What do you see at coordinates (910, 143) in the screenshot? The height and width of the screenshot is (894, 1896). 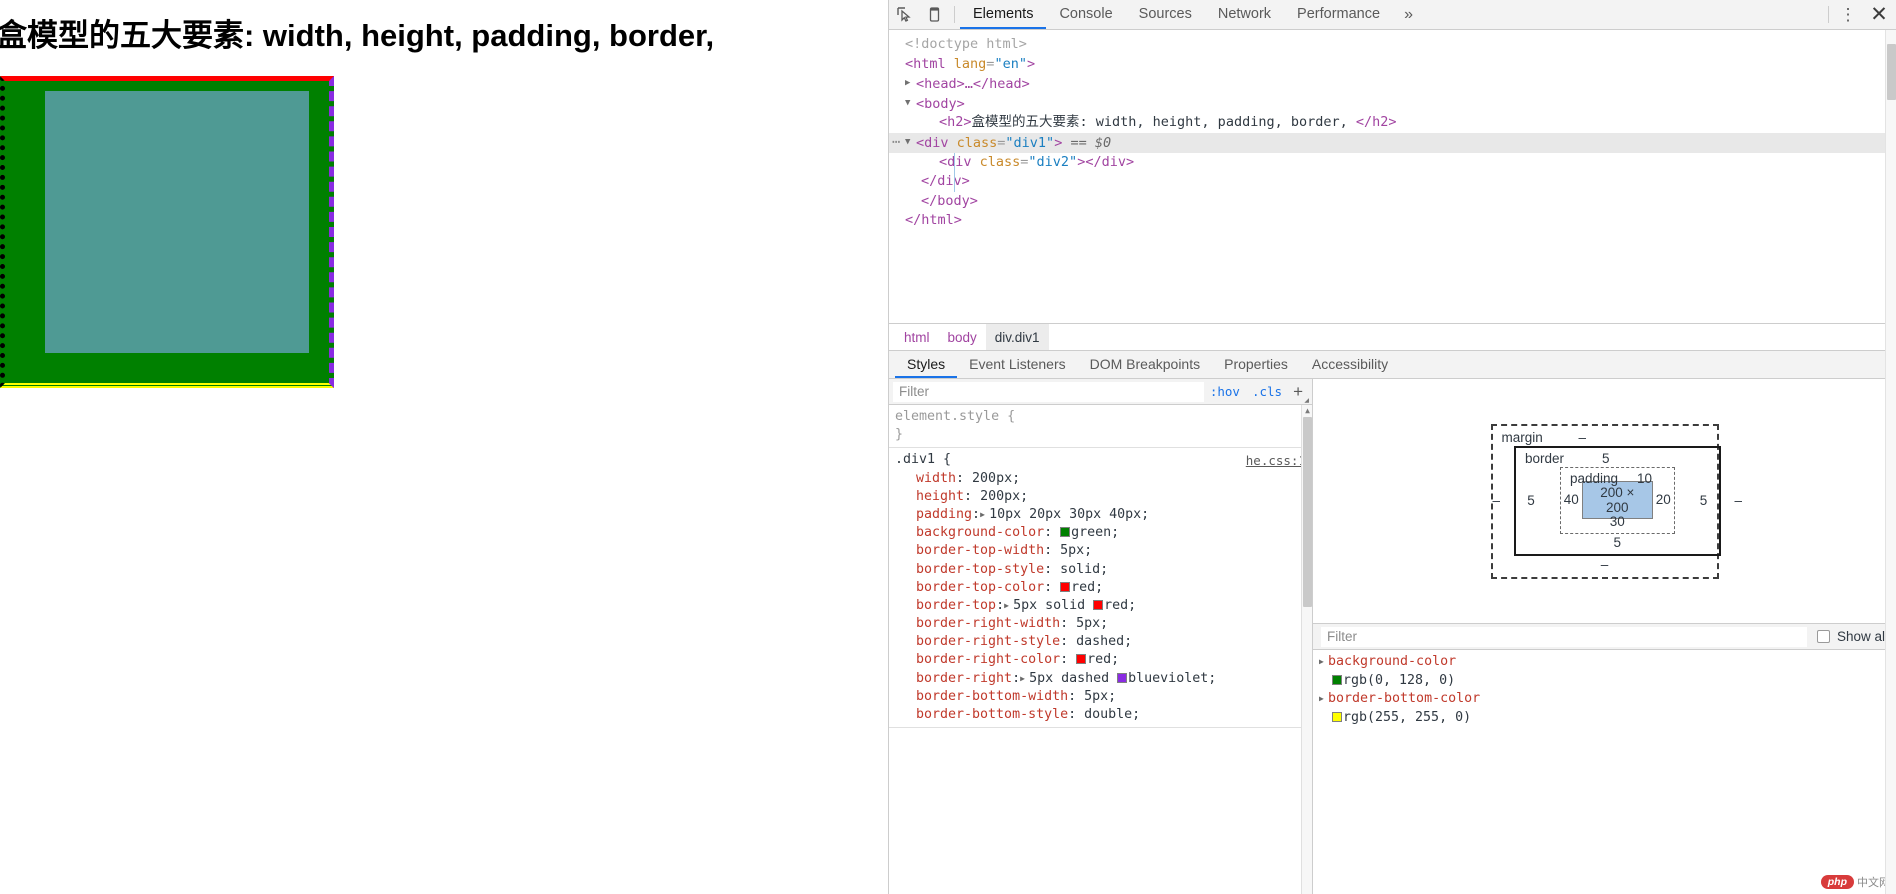 I see `chevron-down-icon-div1: ▼` at bounding box center [910, 143].